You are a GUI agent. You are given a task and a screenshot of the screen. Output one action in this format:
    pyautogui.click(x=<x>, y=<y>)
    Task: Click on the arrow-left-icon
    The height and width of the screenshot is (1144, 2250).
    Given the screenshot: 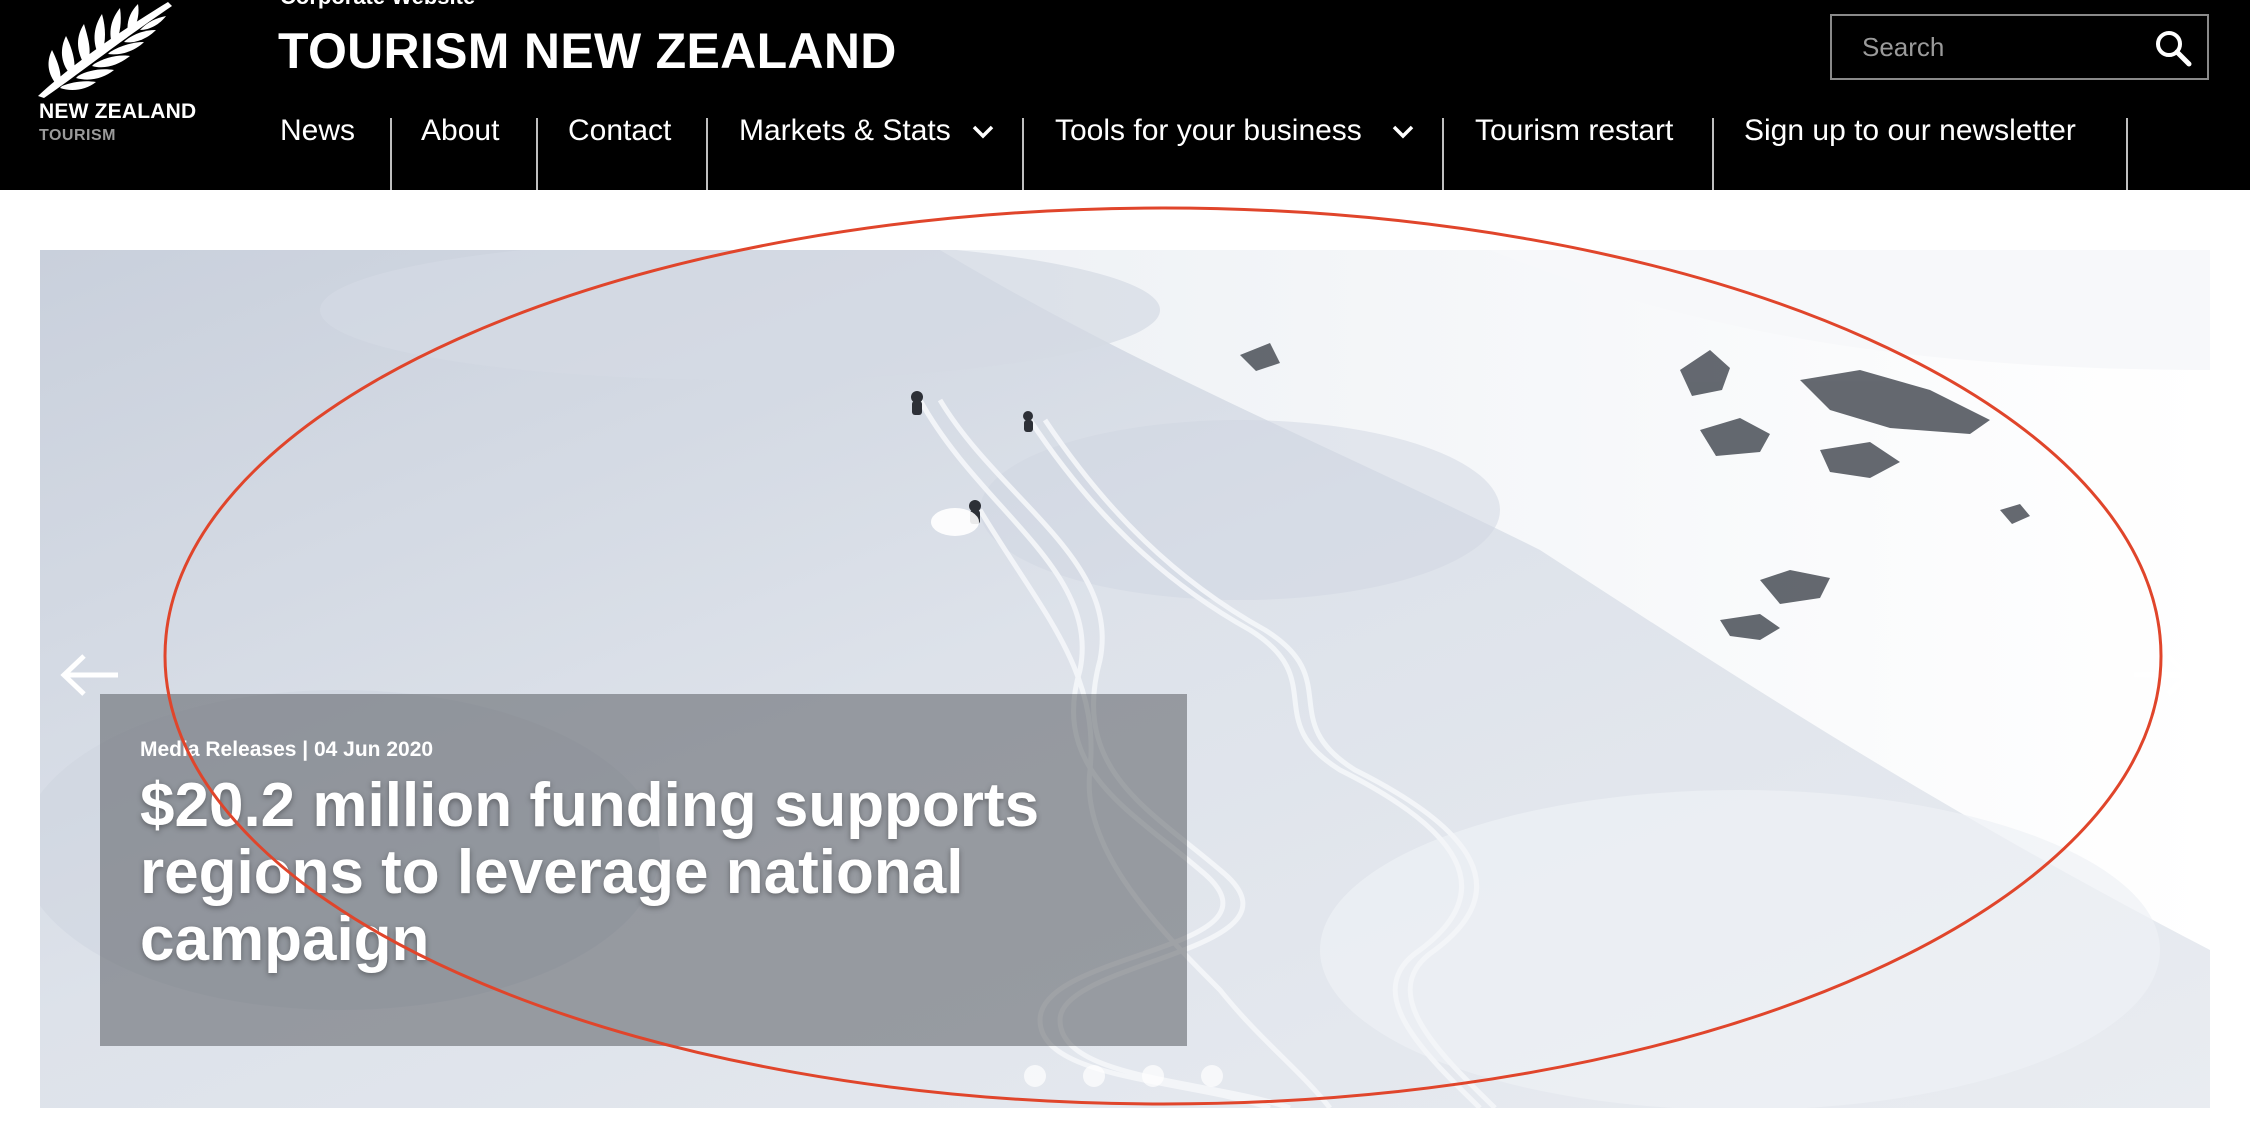 What is the action you would take?
    pyautogui.click(x=89, y=675)
    